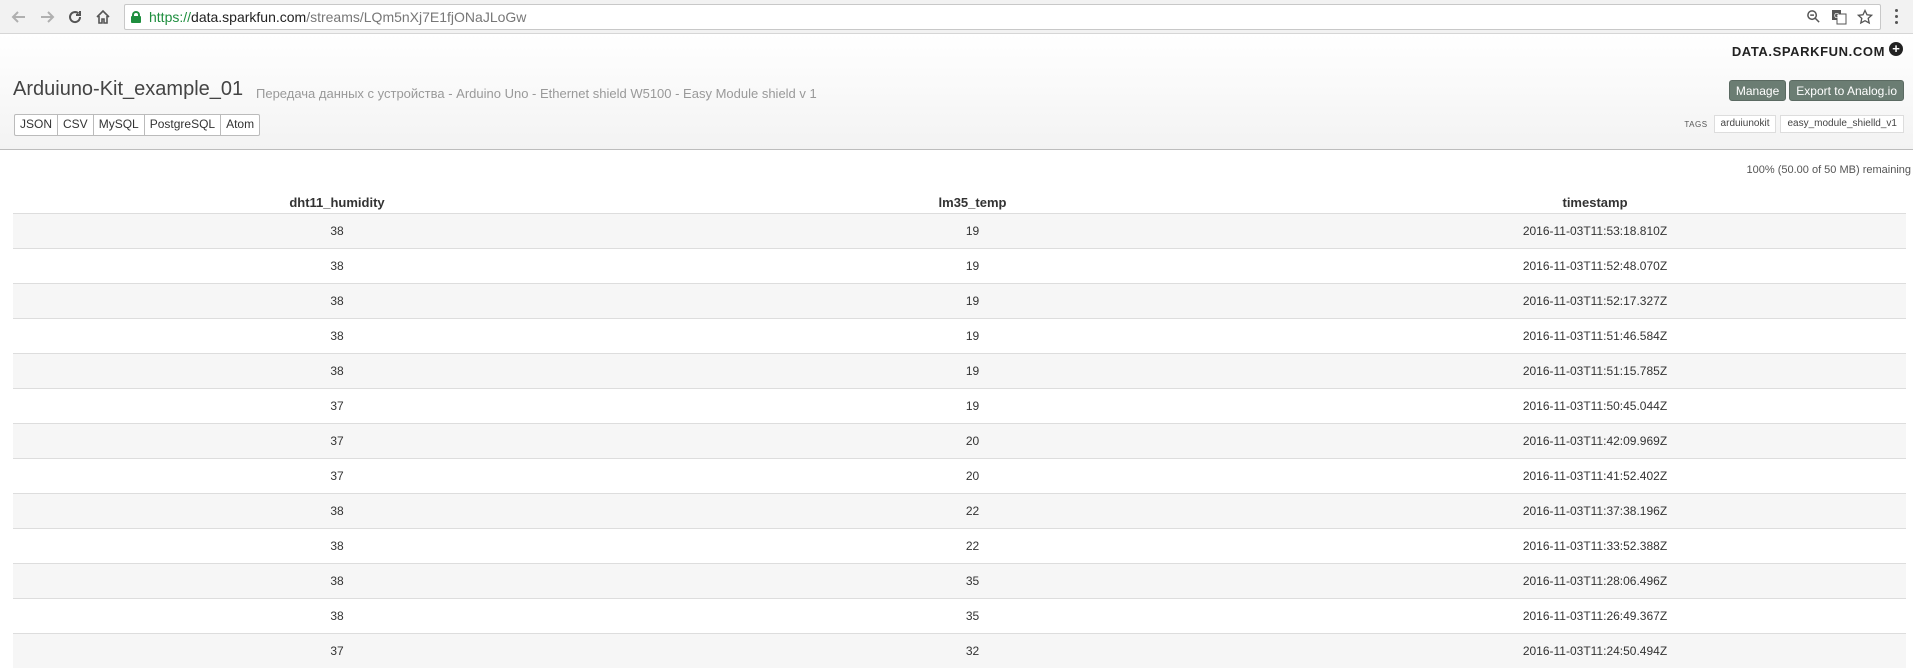 This screenshot has height=670, width=1913. I want to click on table-cell: 2016-11-03T11:51:15.785Z, so click(1595, 370).